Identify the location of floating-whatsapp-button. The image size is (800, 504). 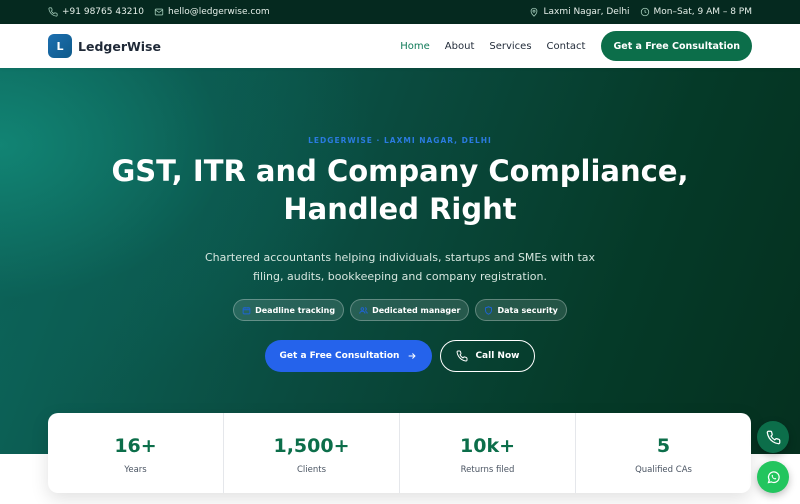
(773, 477).